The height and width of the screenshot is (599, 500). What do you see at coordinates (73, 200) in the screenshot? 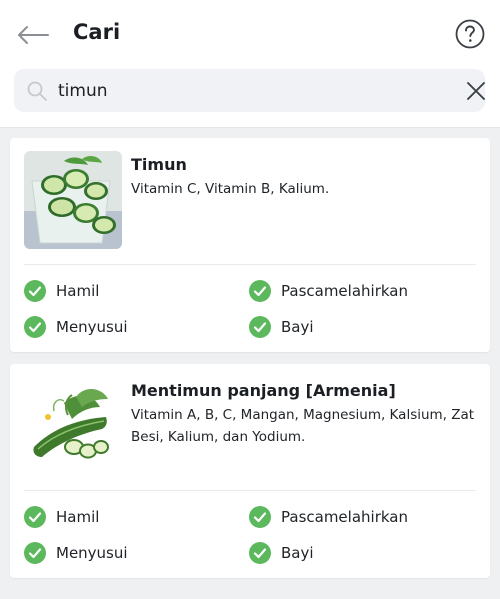
I see `cucumber-slices-image` at bounding box center [73, 200].